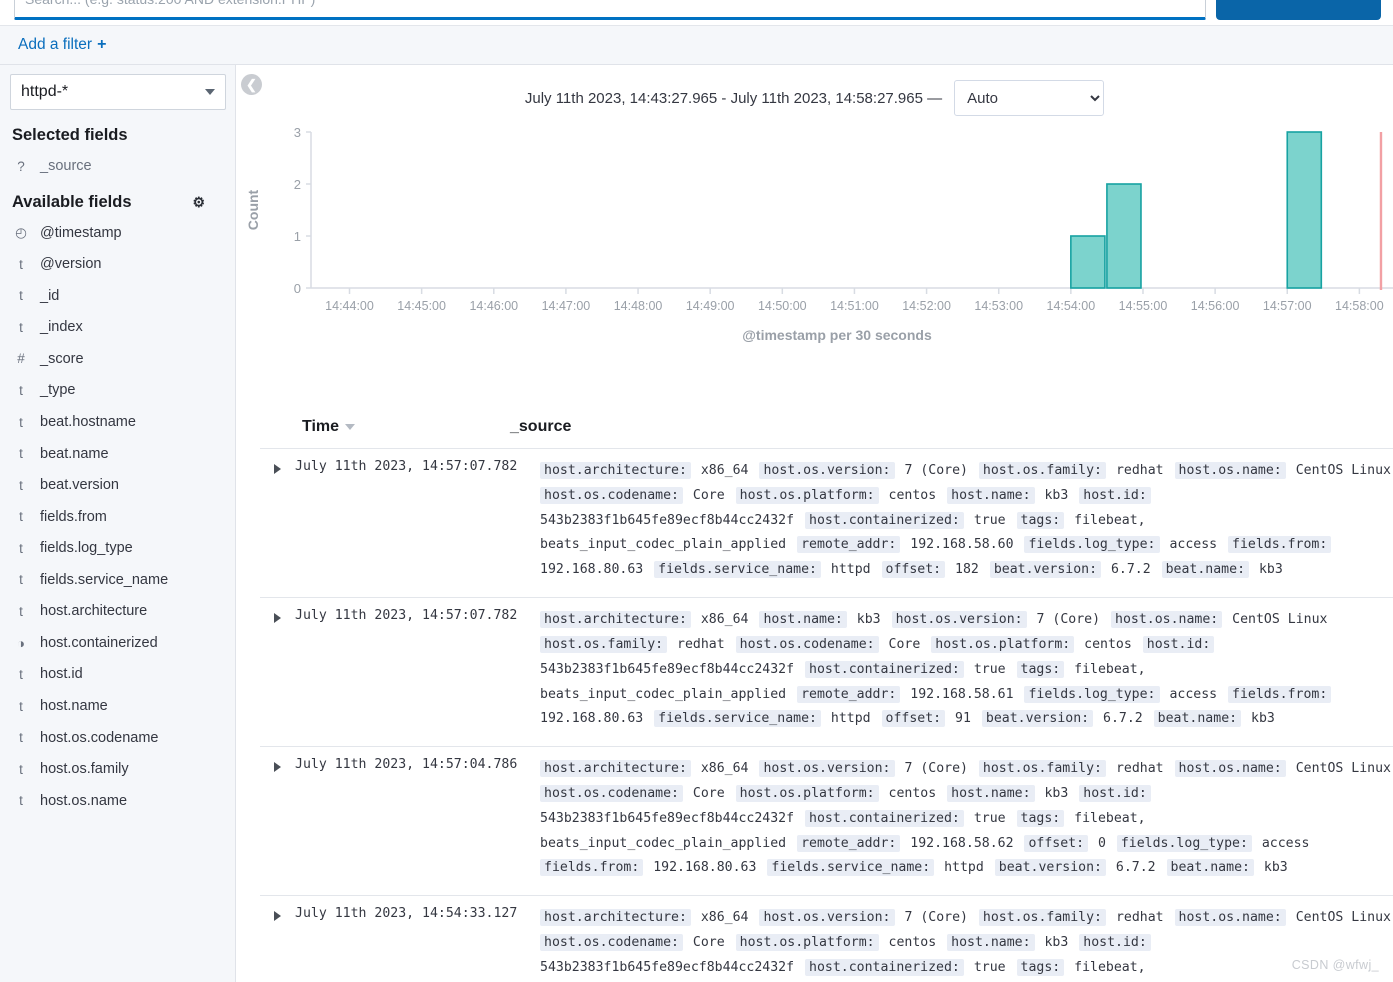  I want to click on add-filter-button: Add a filter +, so click(62, 45).